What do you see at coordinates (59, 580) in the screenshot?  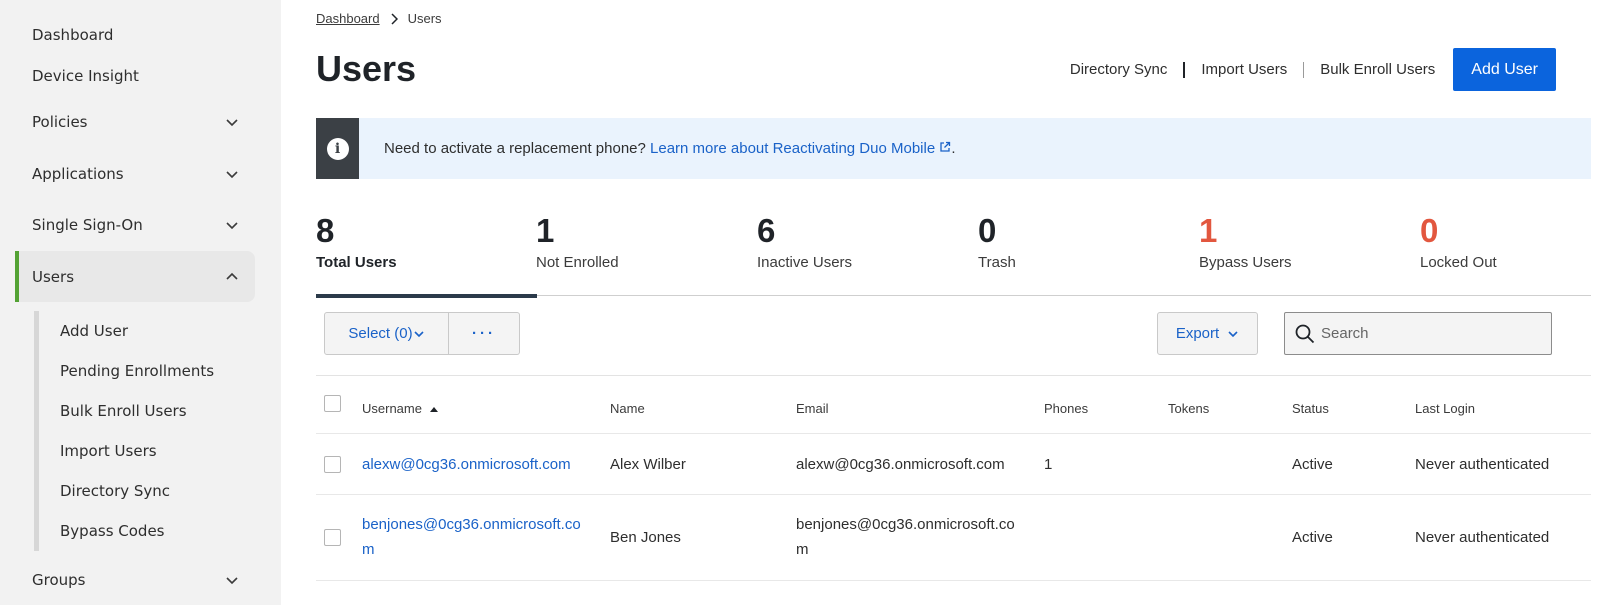 I see `sidebar-item-label: Groups` at bounding box center [59, 580].